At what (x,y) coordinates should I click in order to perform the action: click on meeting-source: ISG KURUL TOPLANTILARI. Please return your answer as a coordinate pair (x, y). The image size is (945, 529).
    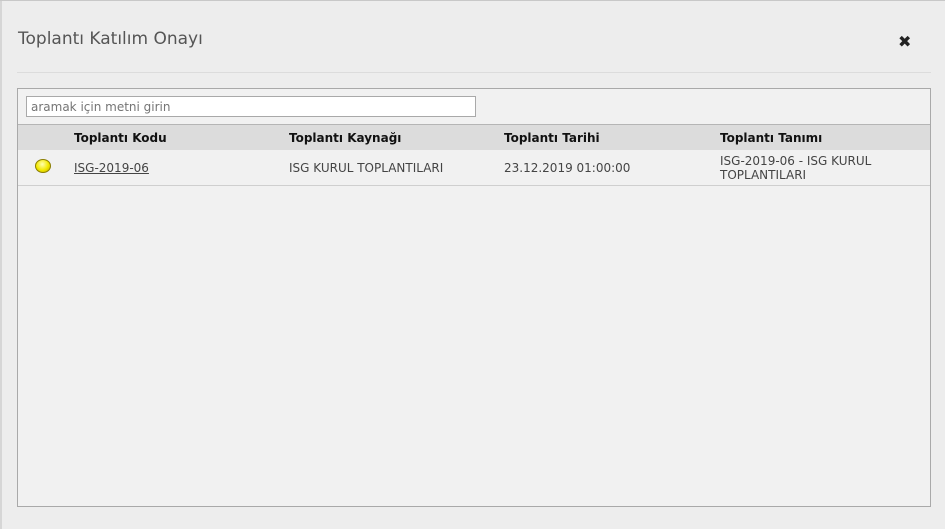
    Looking at the image, I should click on (366, 168).